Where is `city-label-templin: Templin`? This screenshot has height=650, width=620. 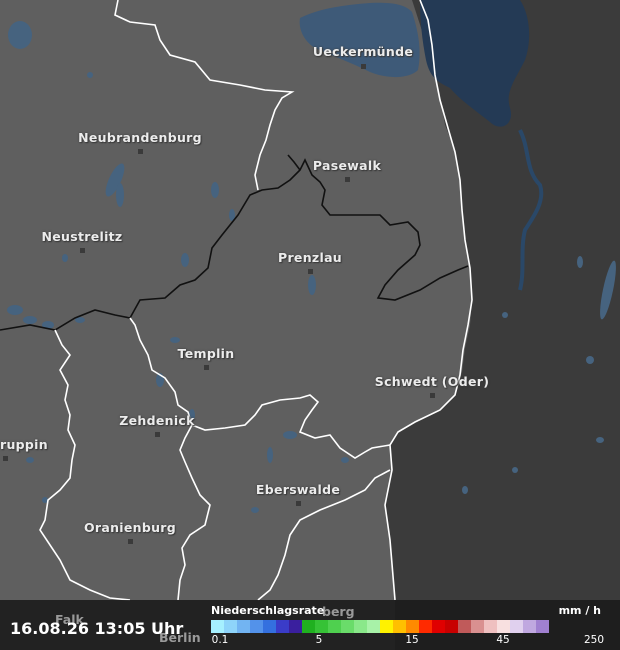 city-label-templin: Templin is located at coordinates (206, 353).